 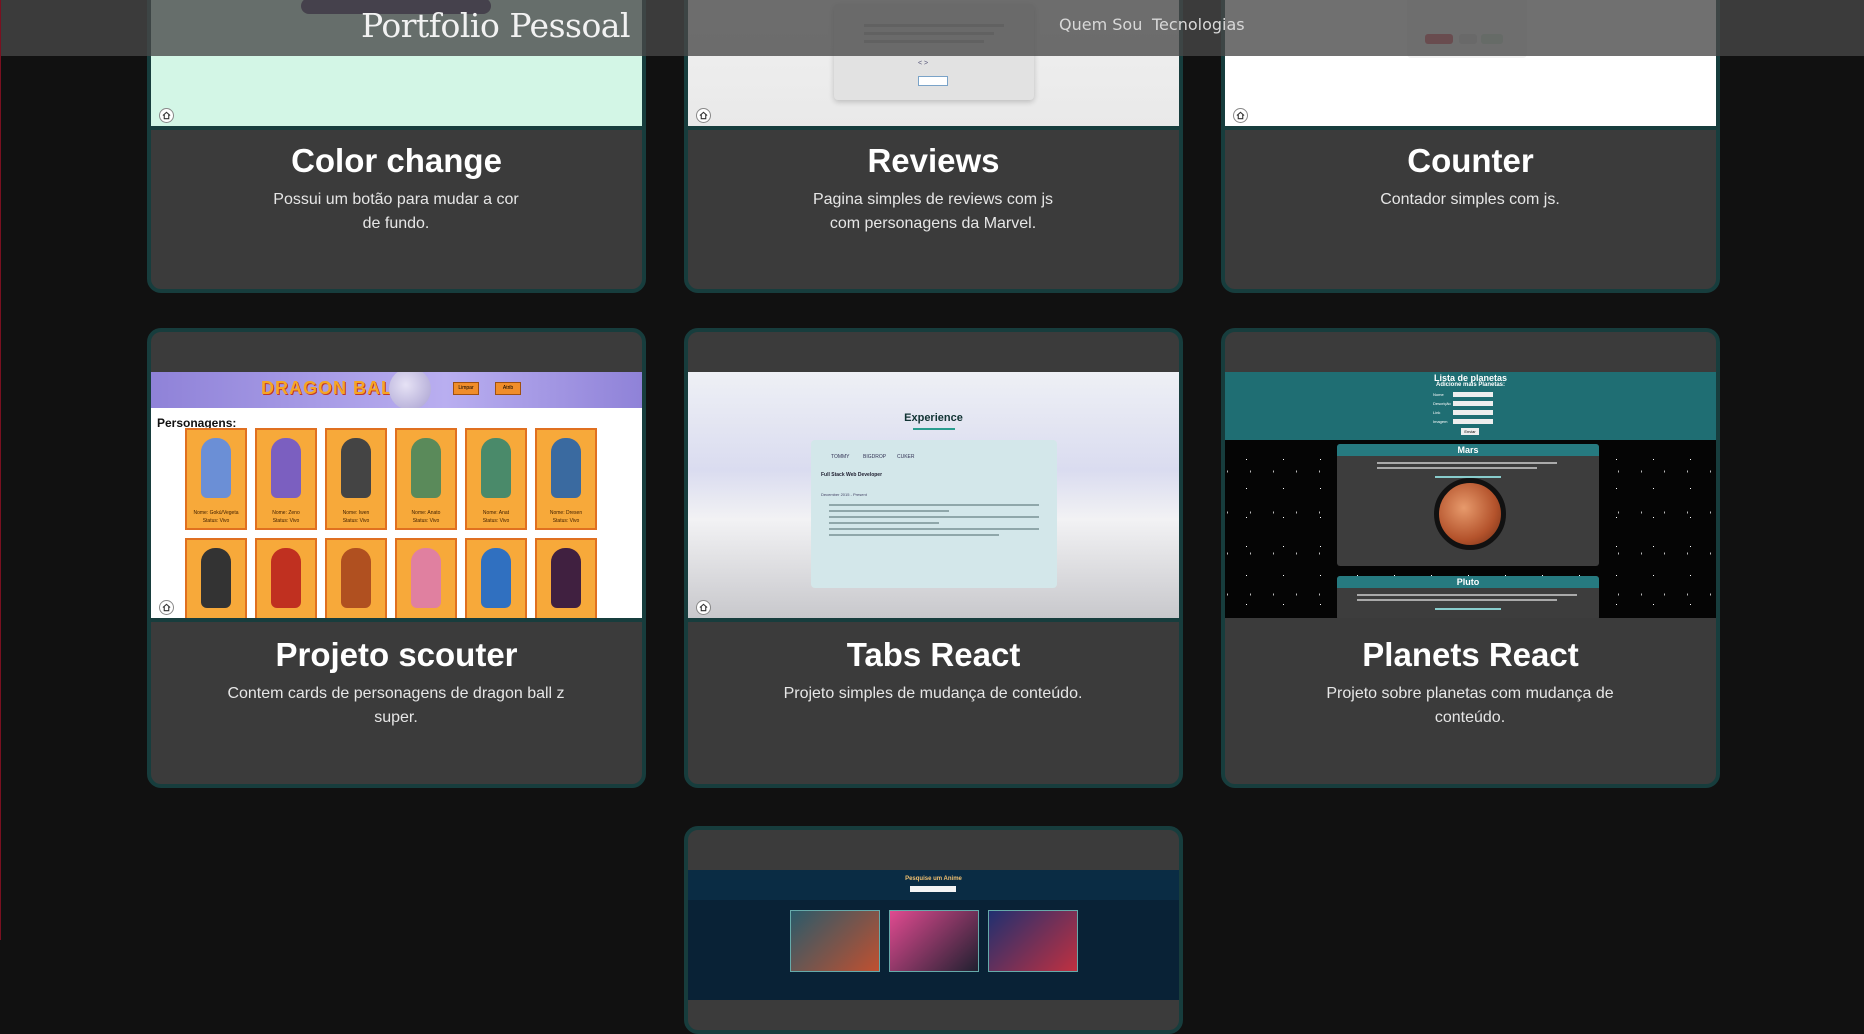 What do you see at coordinates (466, 388) in the screenshot?
I see `preview-button: Limpar` at bounding box center [466, 388].